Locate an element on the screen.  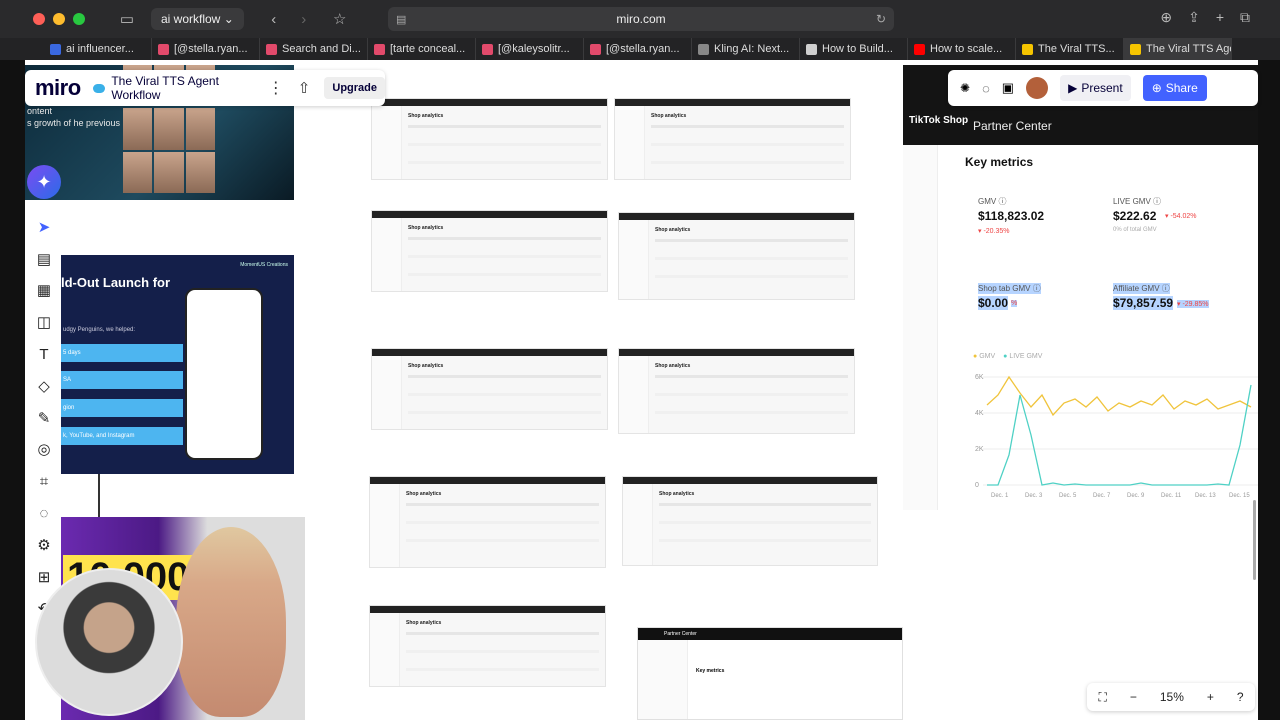
miro-logo: miro is located at coordinates (58, 88).